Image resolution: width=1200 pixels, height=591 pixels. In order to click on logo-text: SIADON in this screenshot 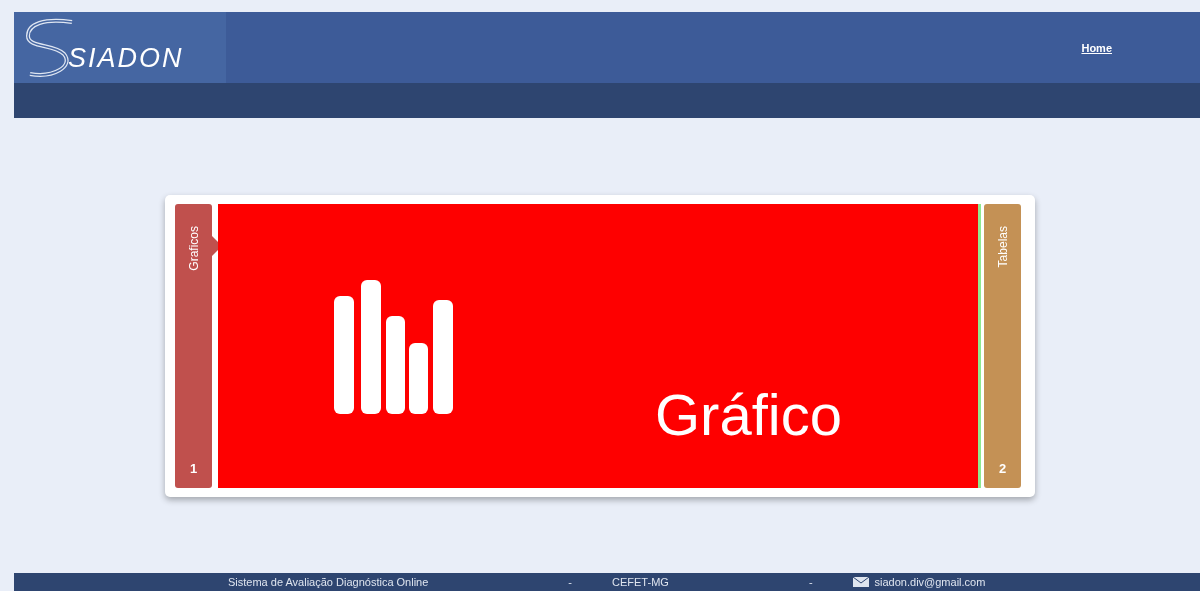, I will do `click(126, 58)`.